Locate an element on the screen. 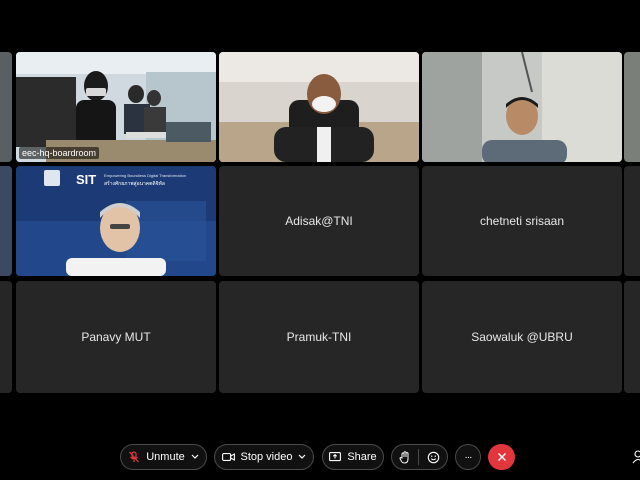 The image size is (640, 480). reaction-emoji-icon is located at coordinates (433, 457).